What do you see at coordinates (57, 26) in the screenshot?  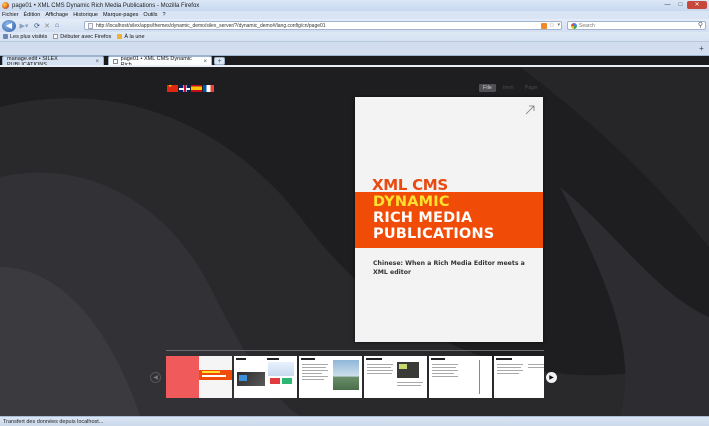 I see `home-icon: ⌂` at bounding box center [57, 26].